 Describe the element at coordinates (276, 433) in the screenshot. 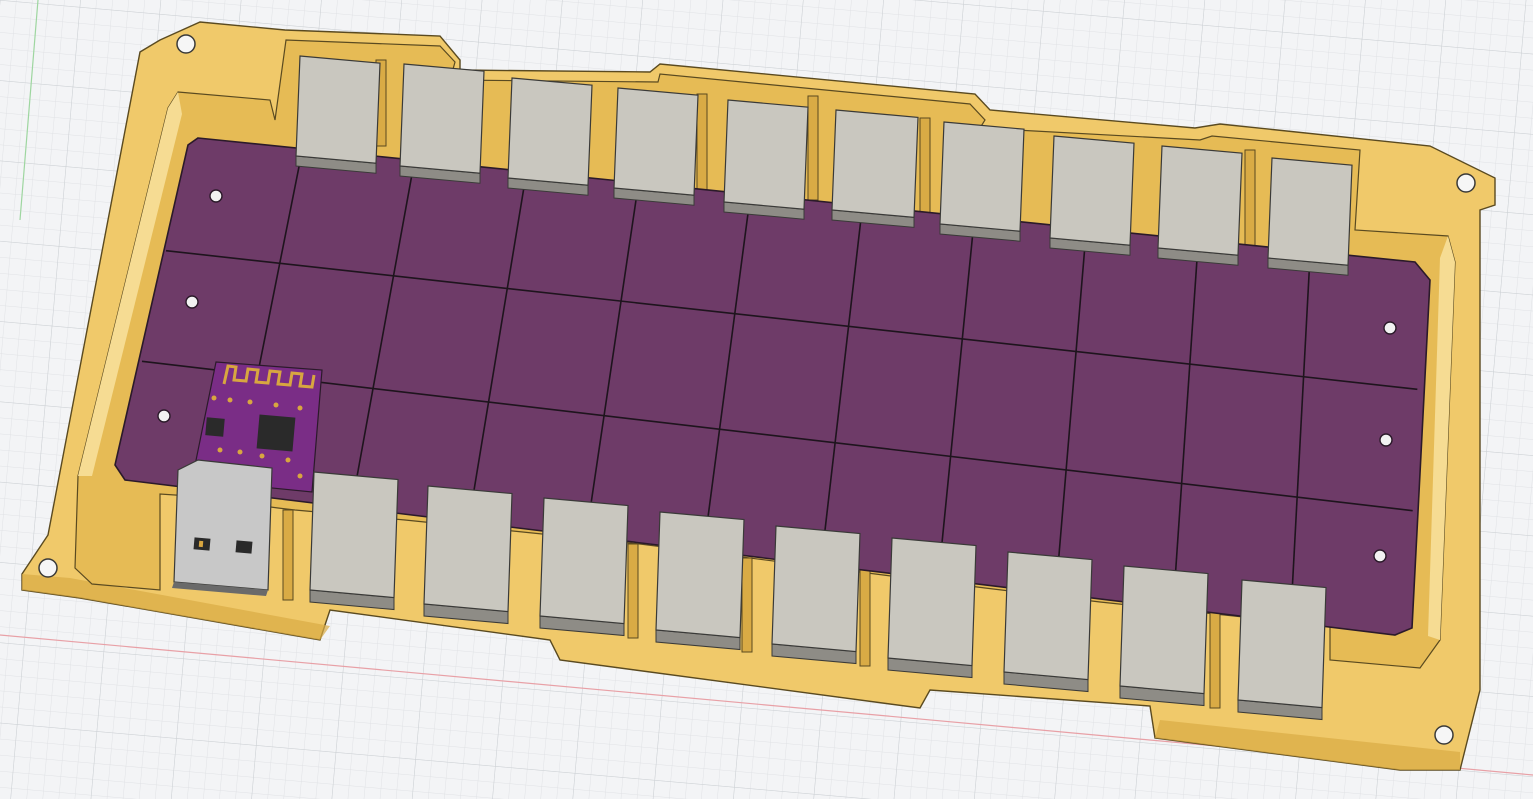

I see `mcu-chip` at that location.